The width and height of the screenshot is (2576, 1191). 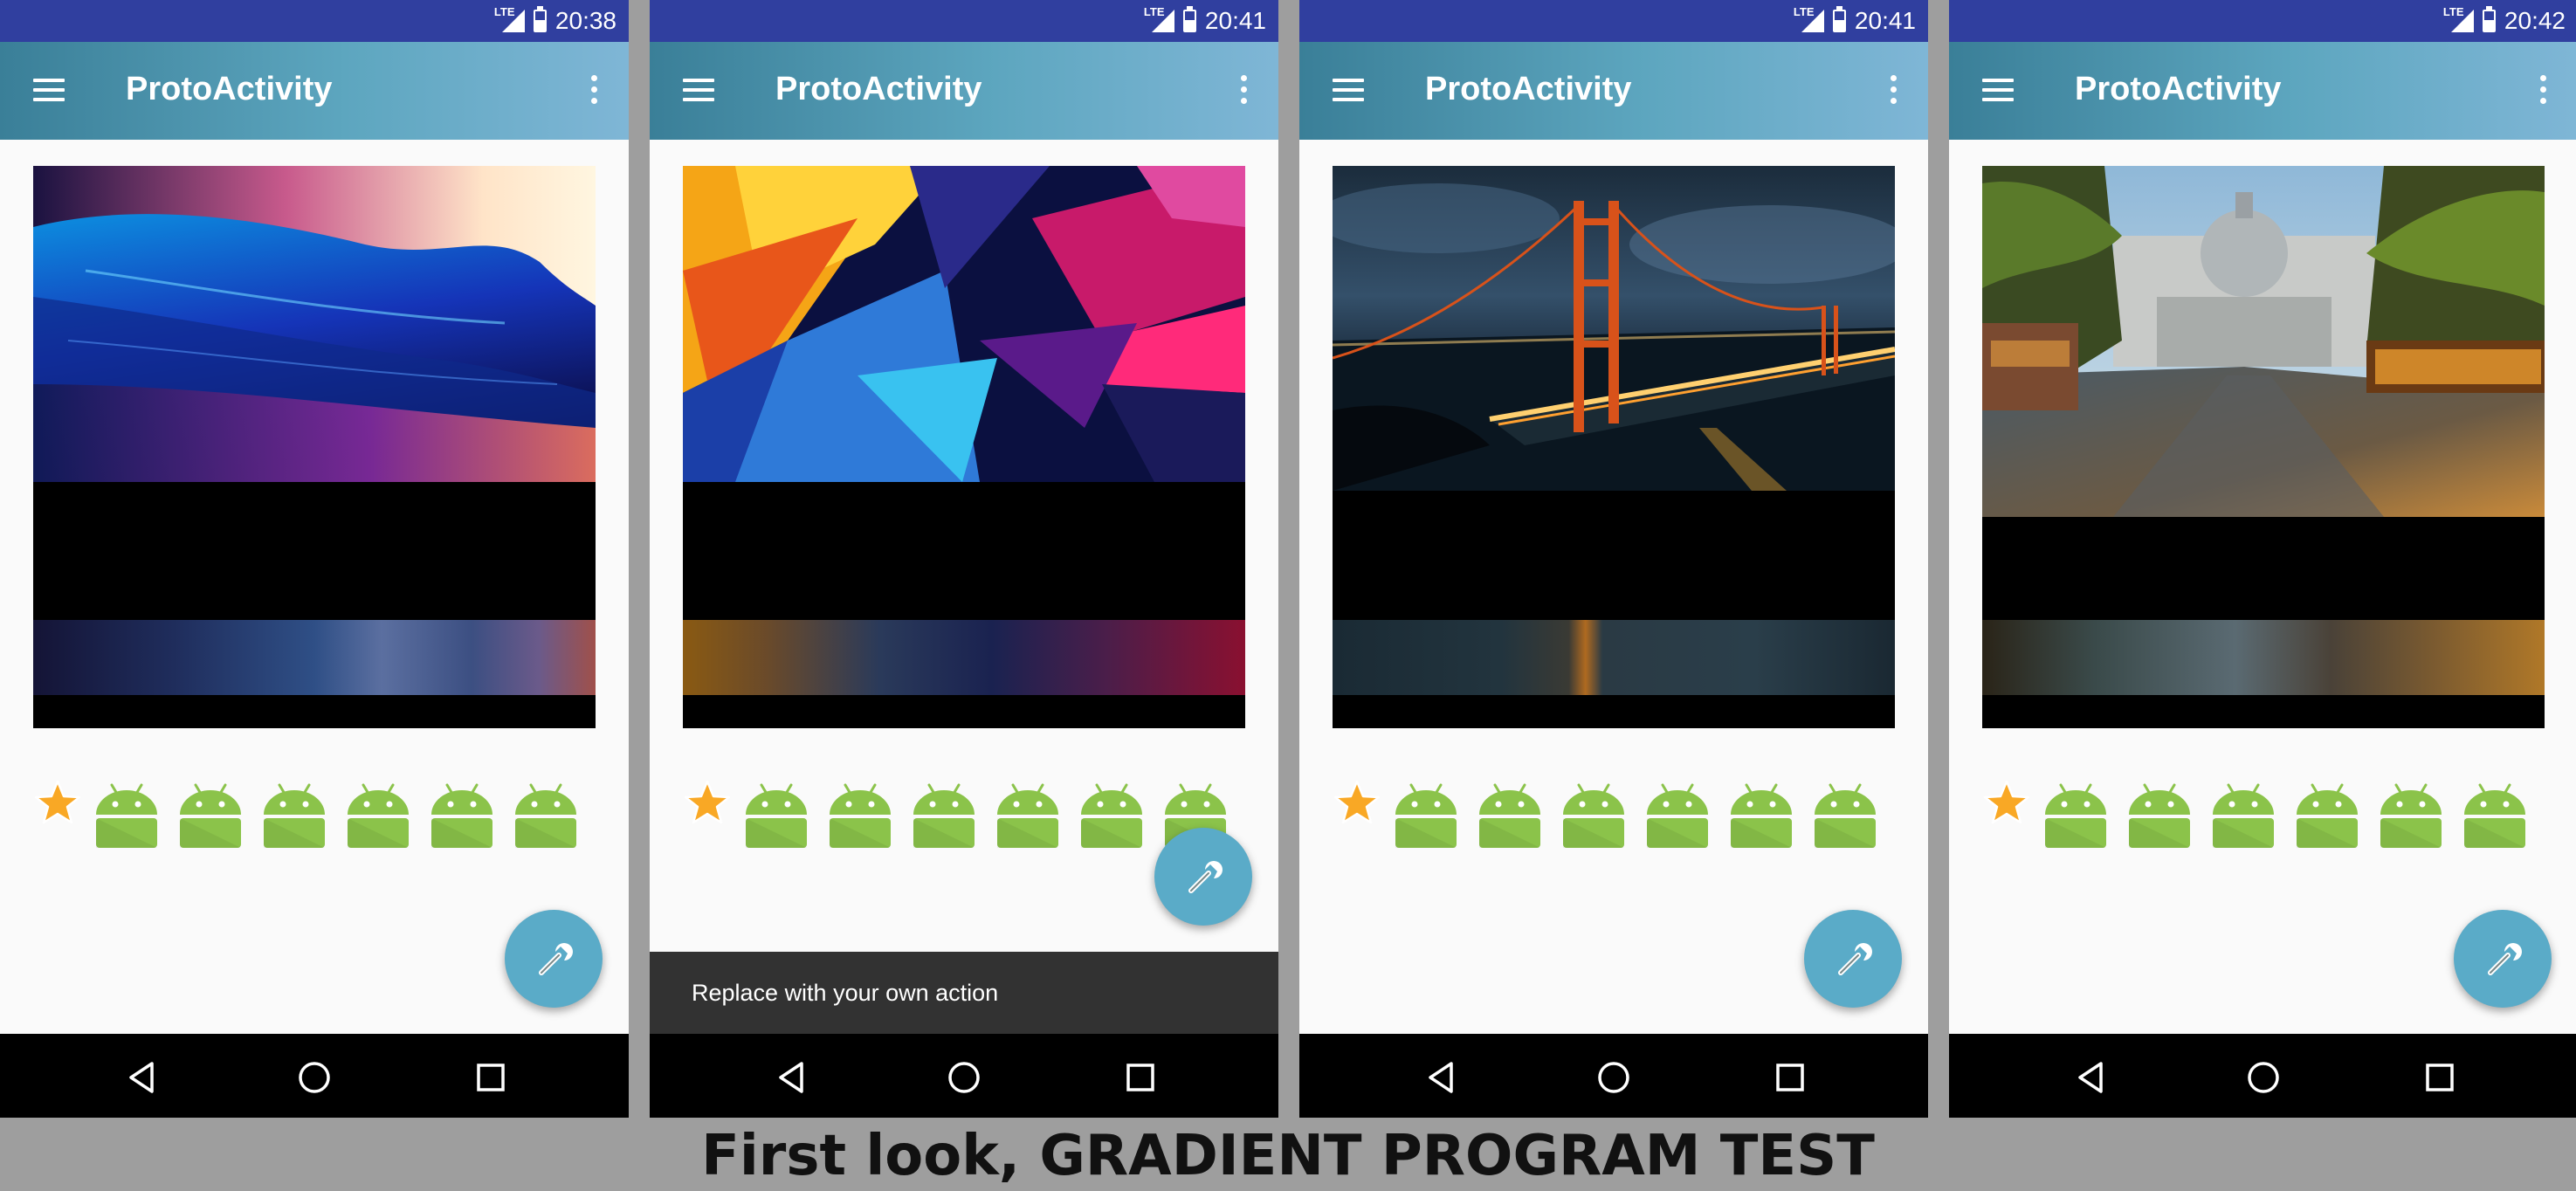 What do you see at coordinates (1288, 1156) in the screenshot?
I see `figure-caption: First look, GRADIENT PROGRAM TEST` at bounding box center [1288, 1156].